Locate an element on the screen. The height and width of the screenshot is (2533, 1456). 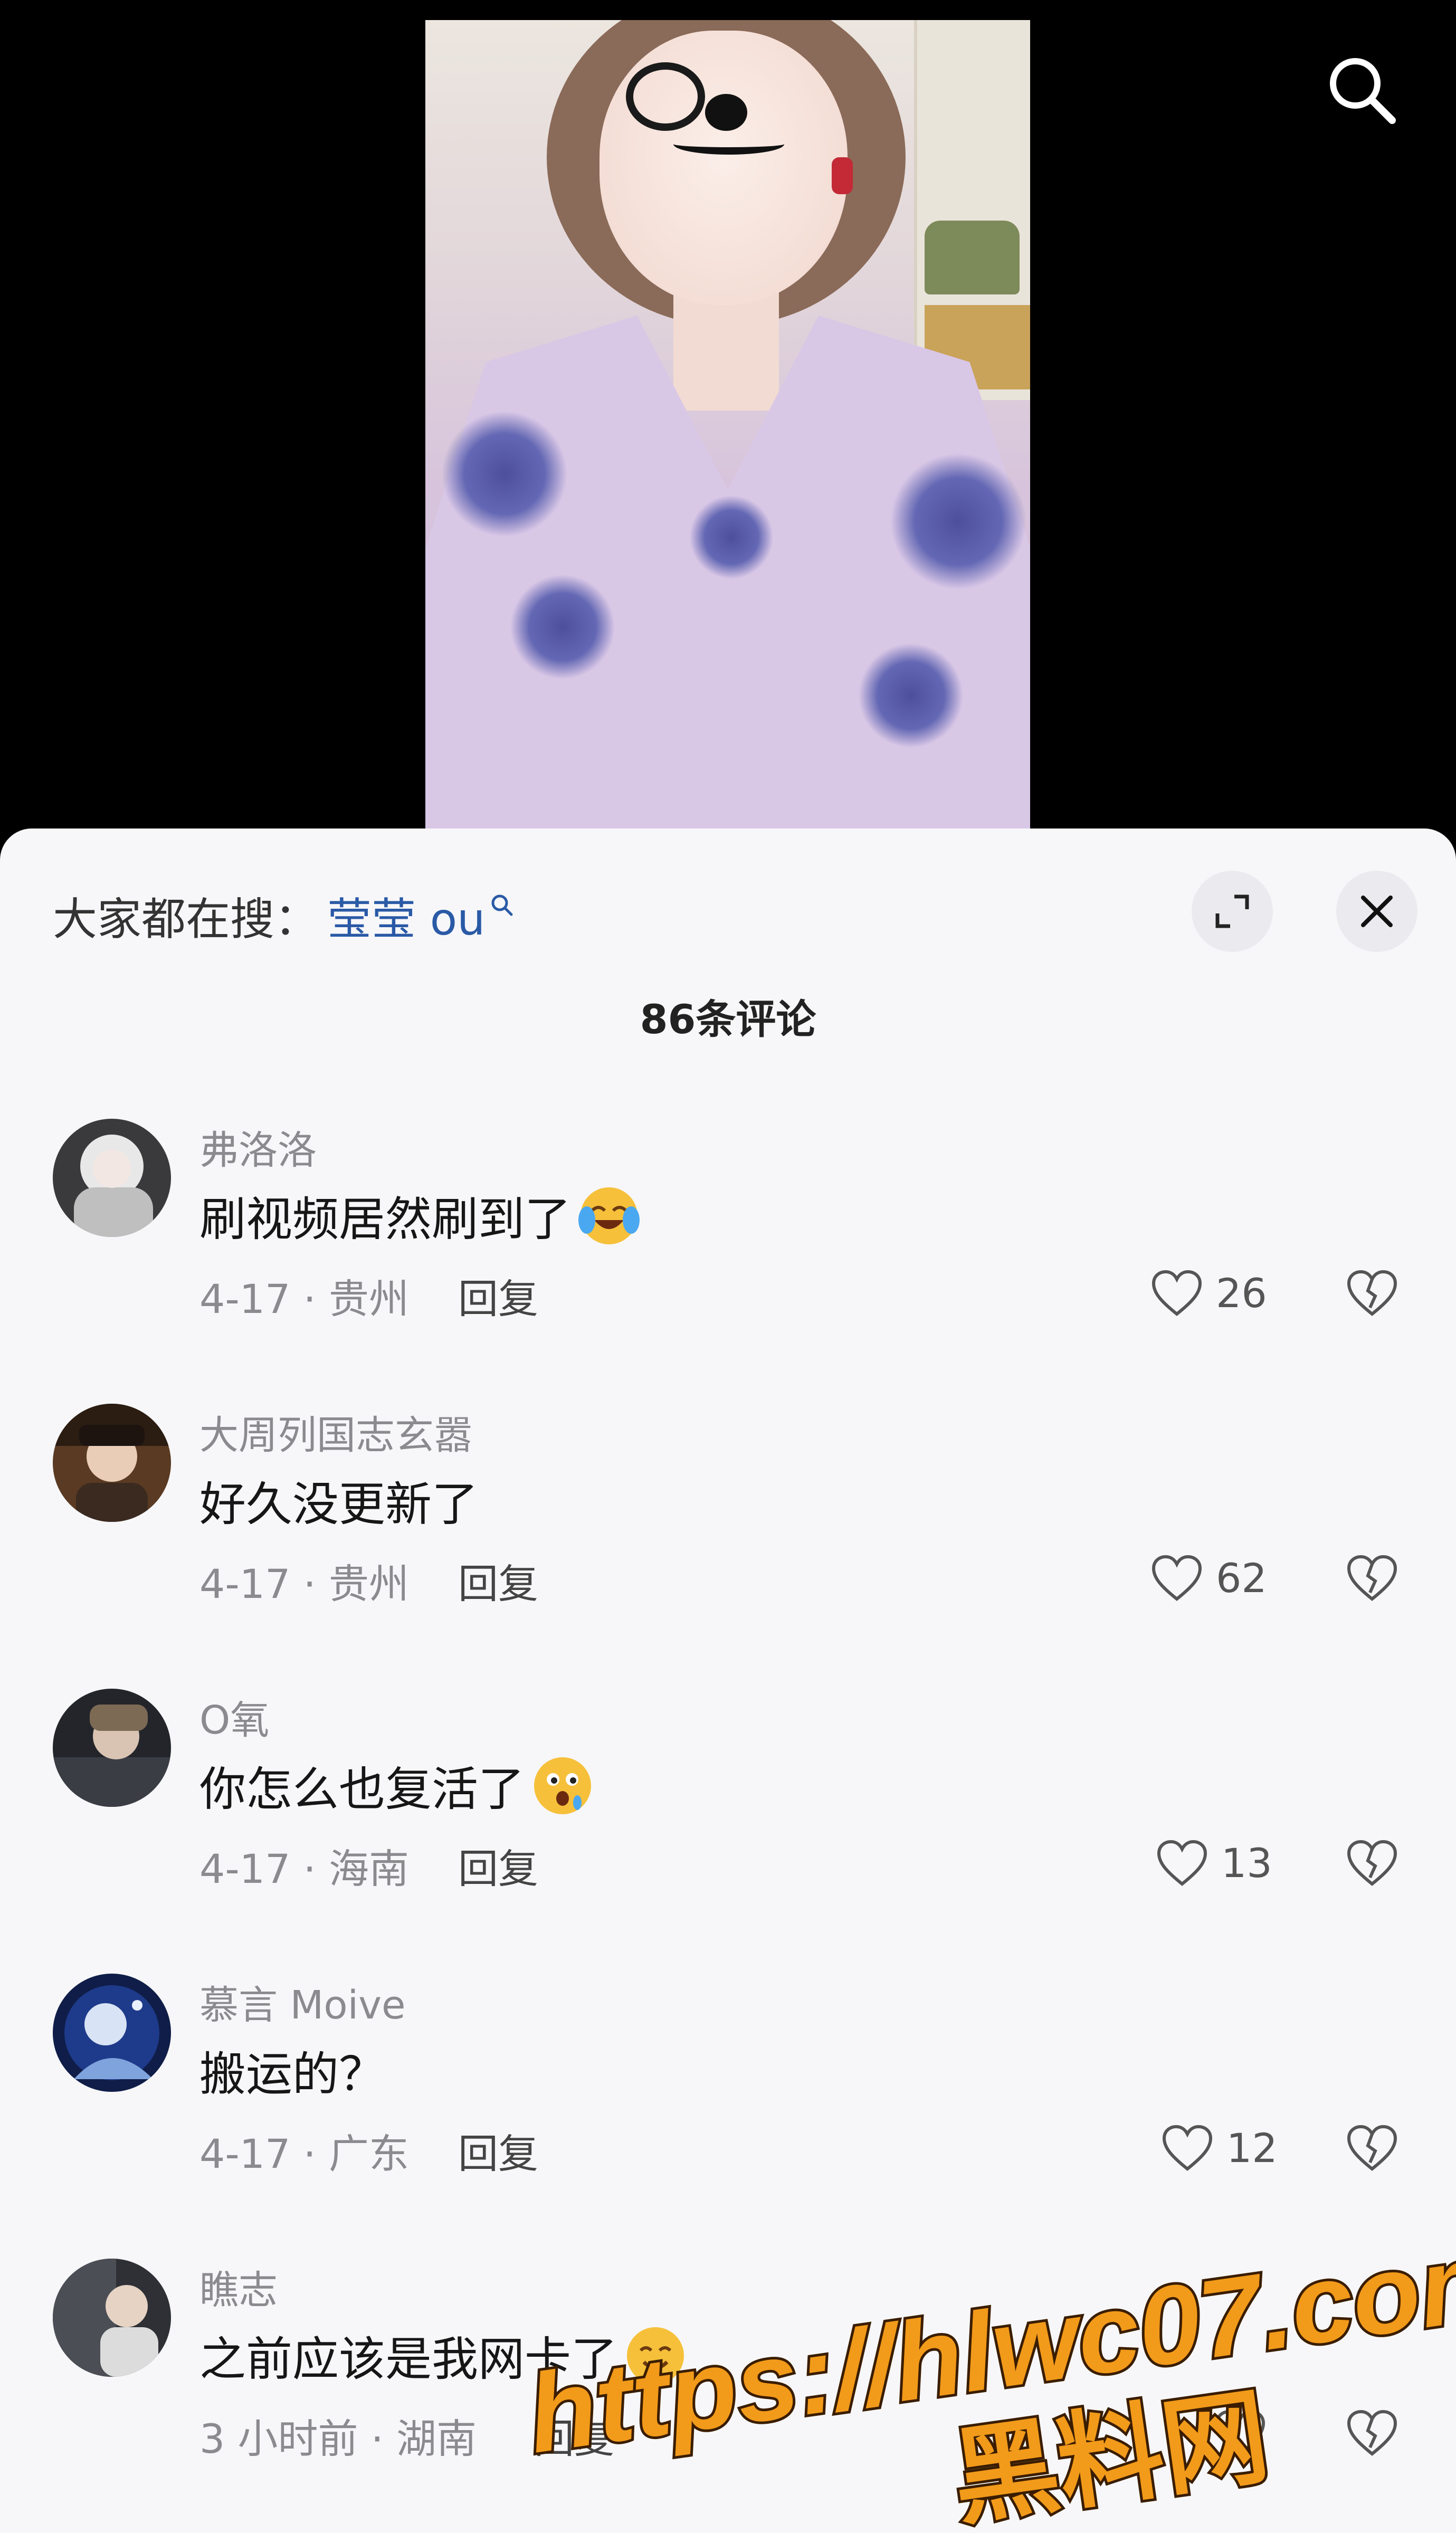
crying-laughing-emoji is located at coordinates (609, 1215).